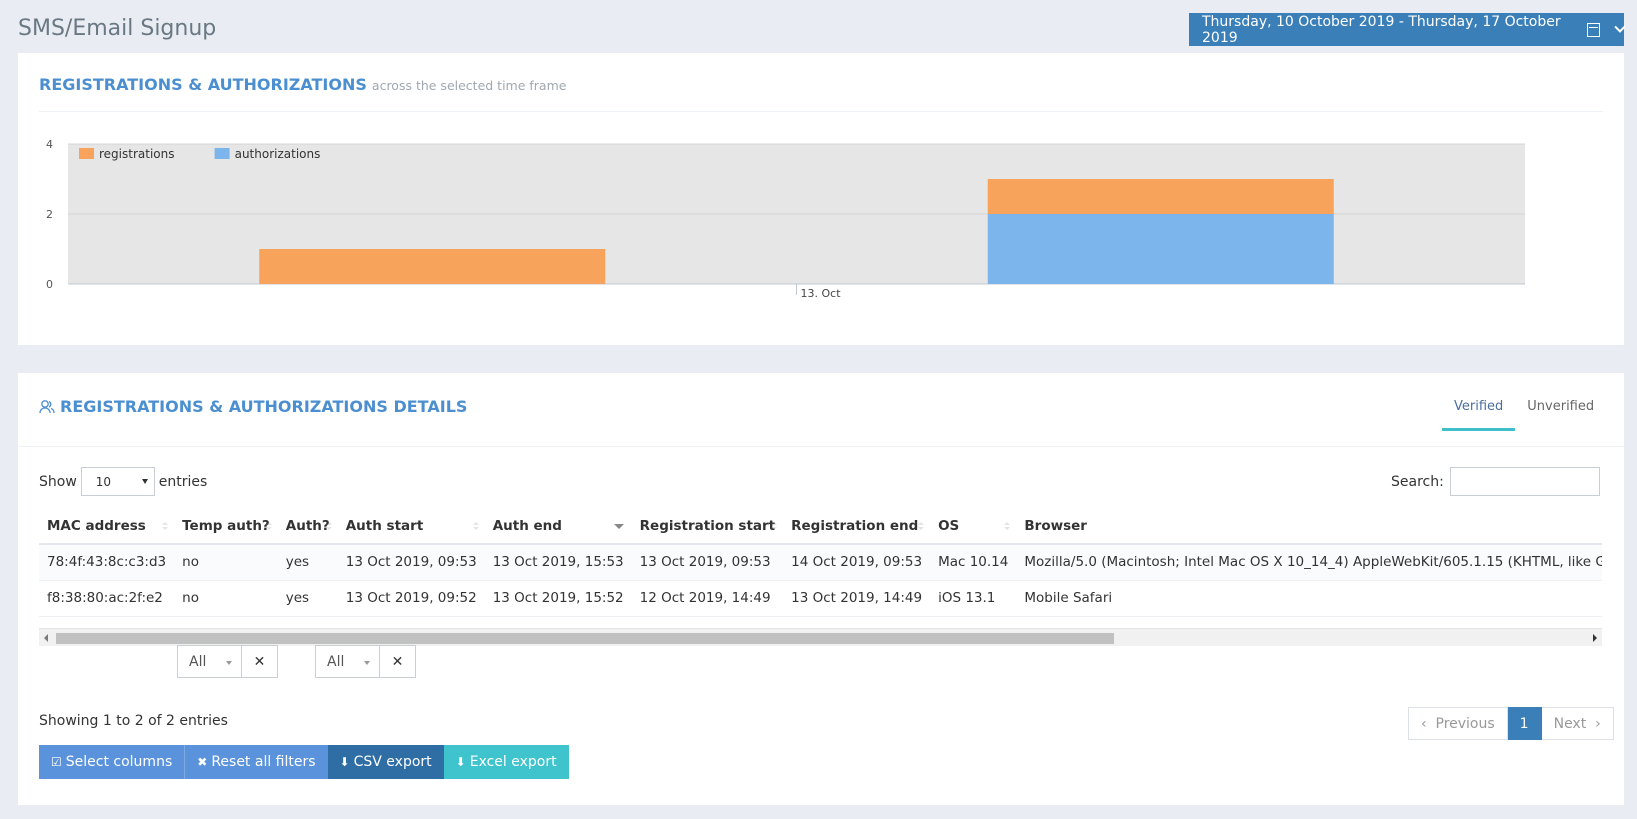  Describe the element at coordinates (1417, 481) in the screenshot. I see `search-label: Search:` at that location.